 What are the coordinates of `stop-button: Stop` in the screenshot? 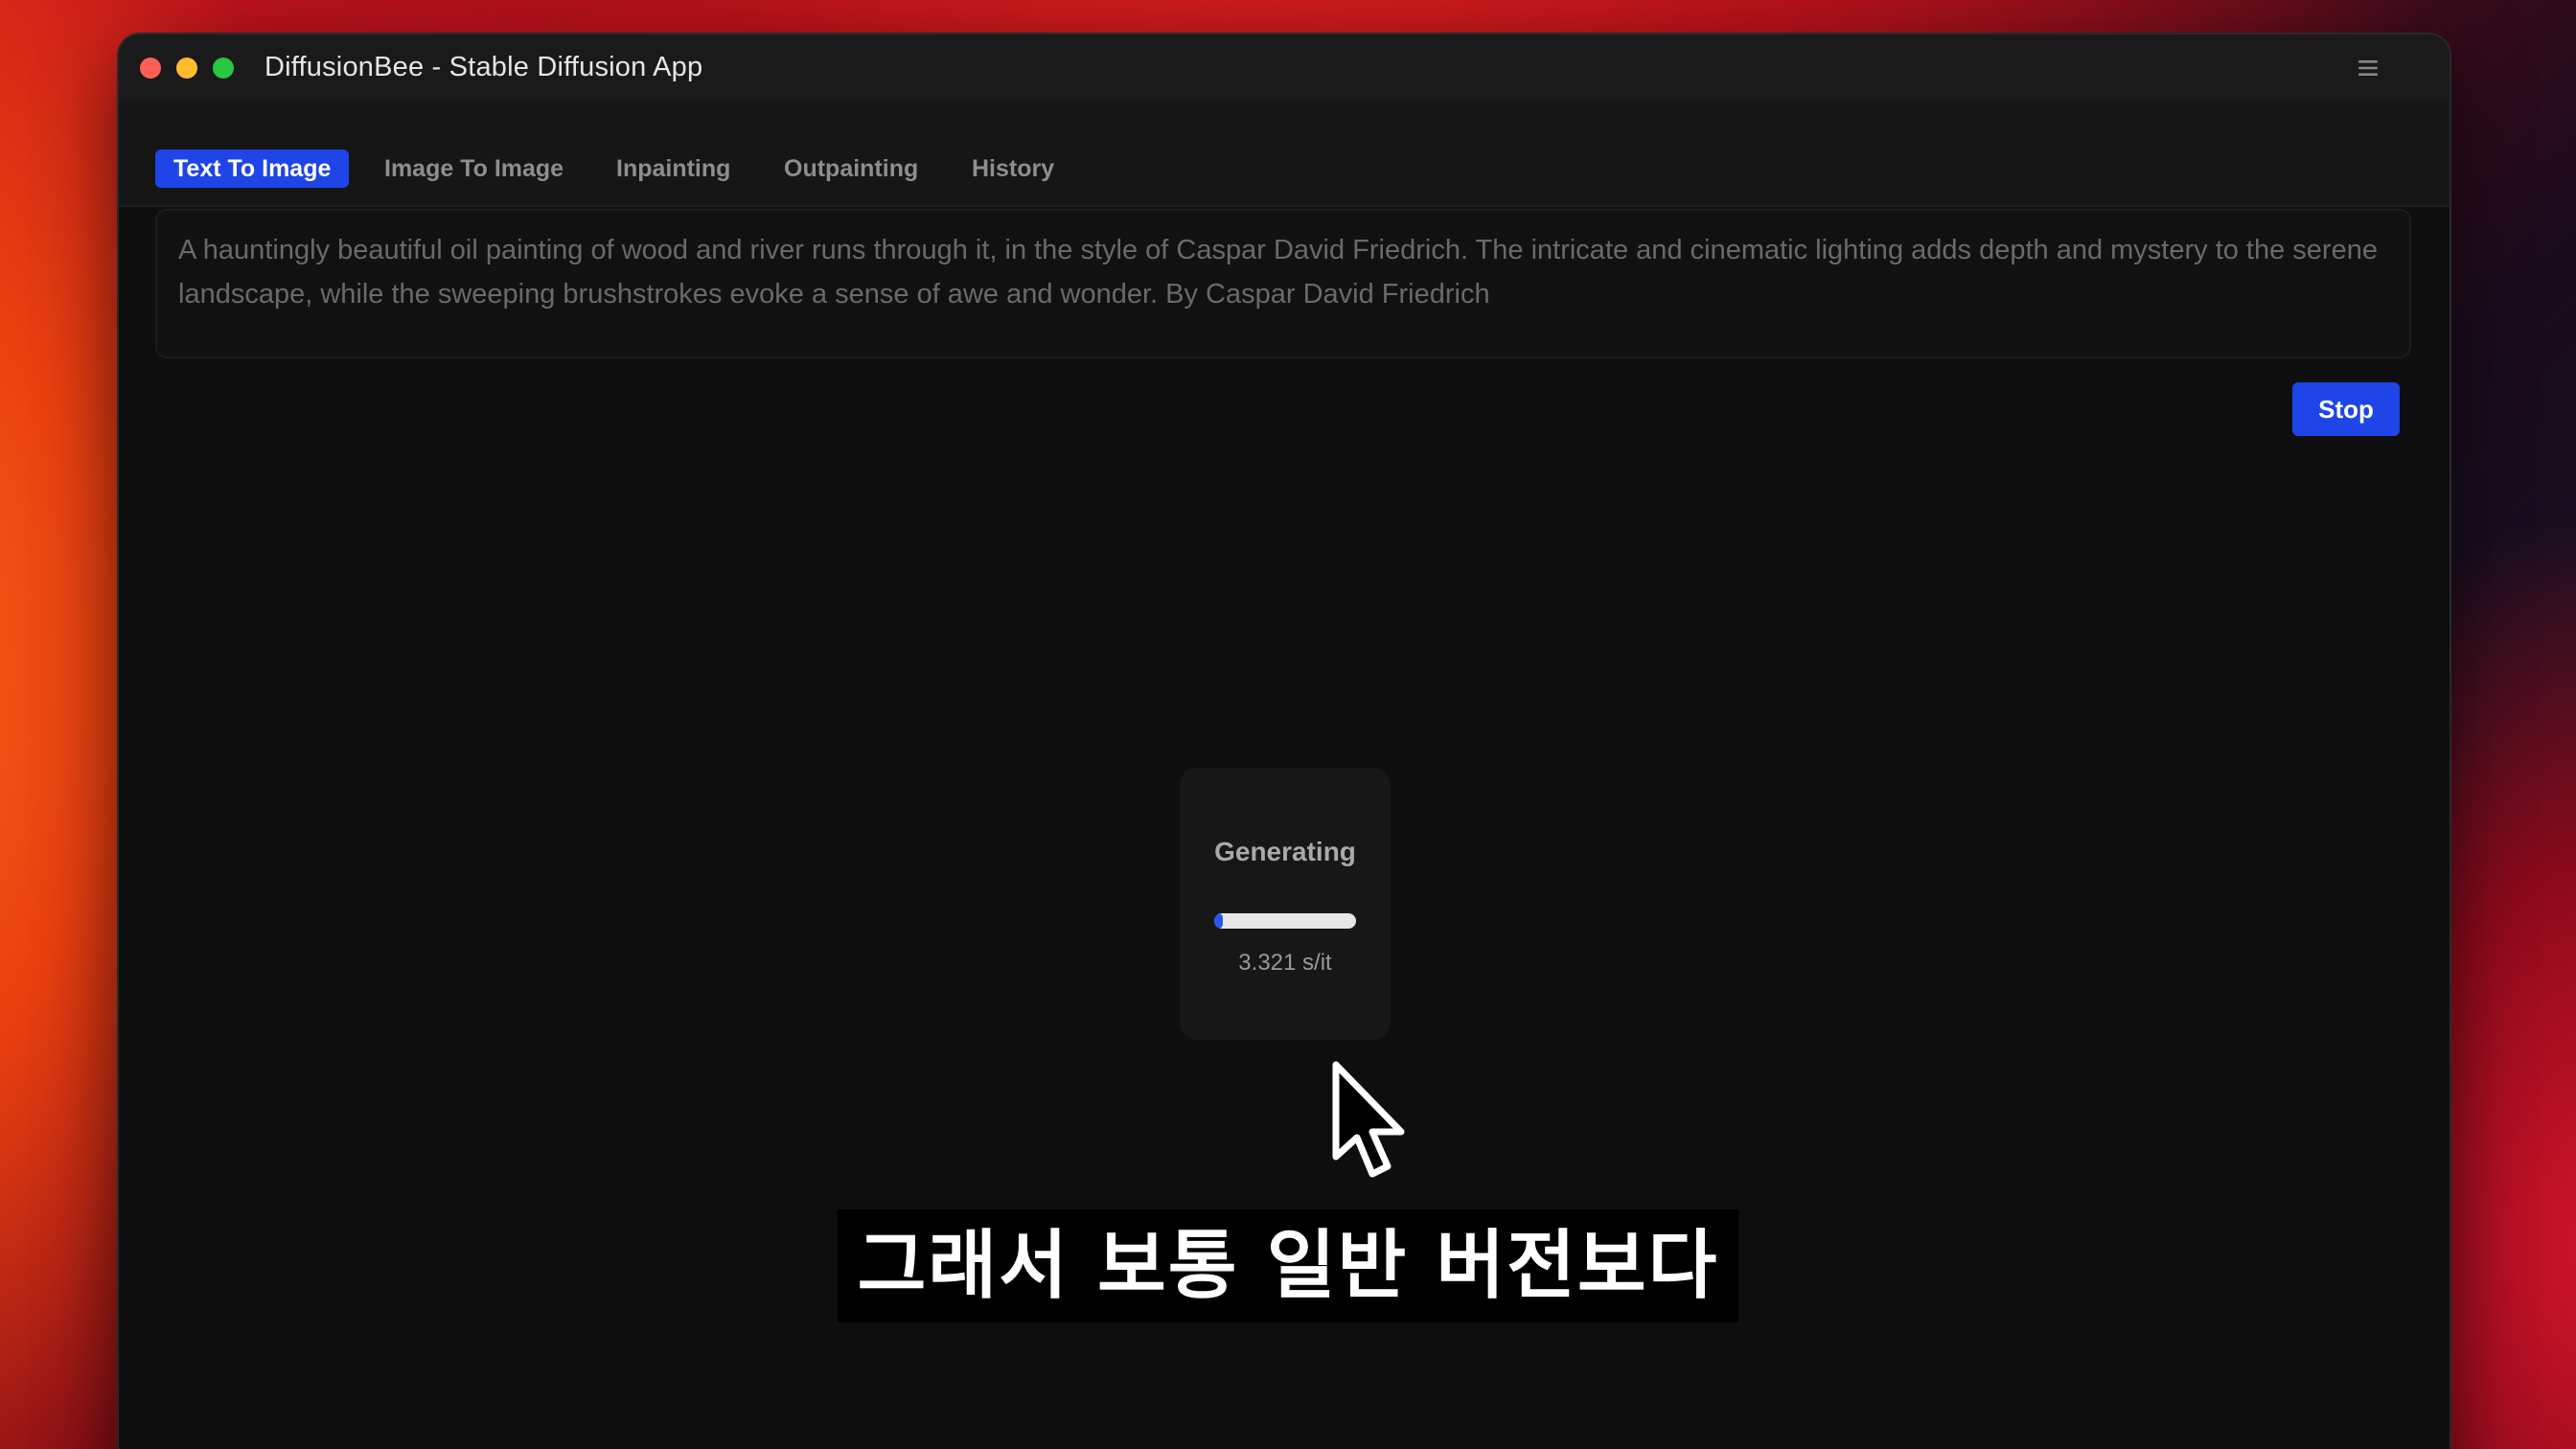 It's located at (2346, 409).